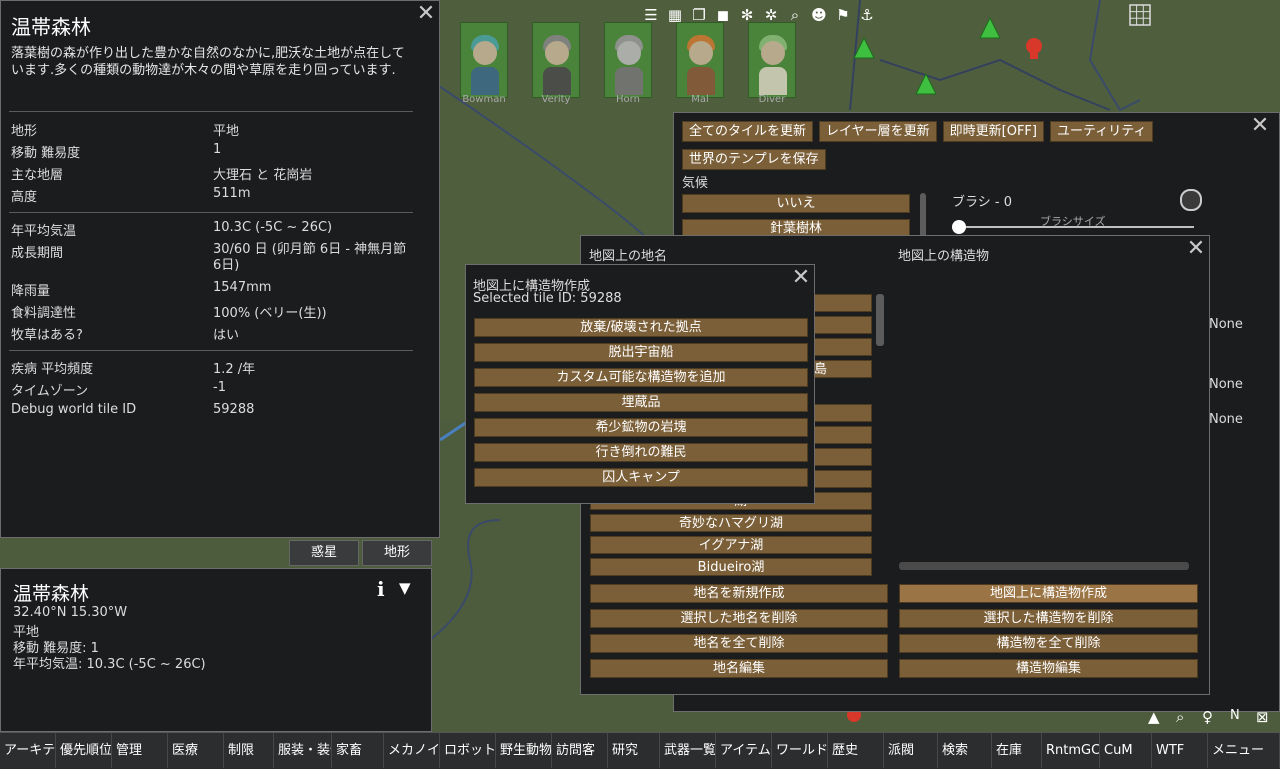  What do you see at coordinates (641, 352) in the screenshot?
I see `structure-option: 脱出宇宙船` at bounding box center [641, 352].